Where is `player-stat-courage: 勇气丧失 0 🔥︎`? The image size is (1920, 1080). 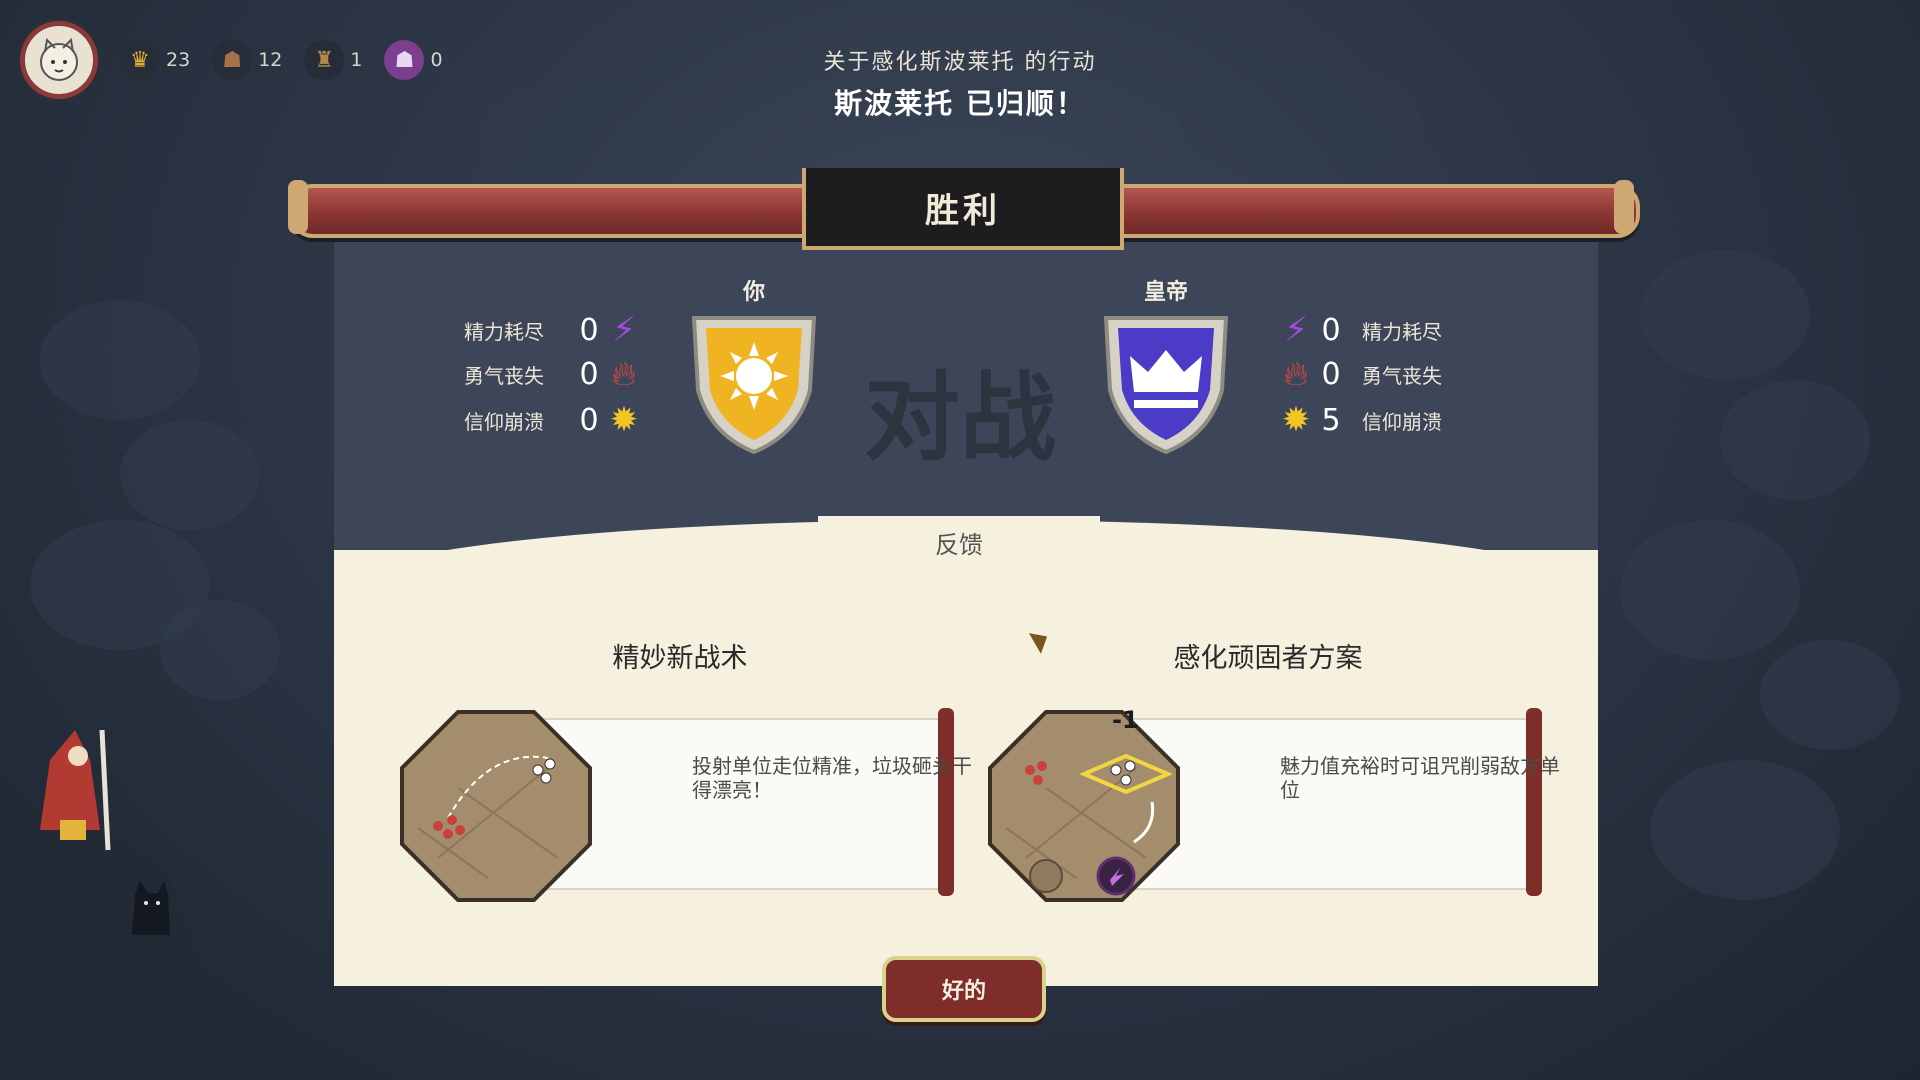 player-stat-courage: 勇气丧失 0 🔥︎ is located at coordinates (554, 374).